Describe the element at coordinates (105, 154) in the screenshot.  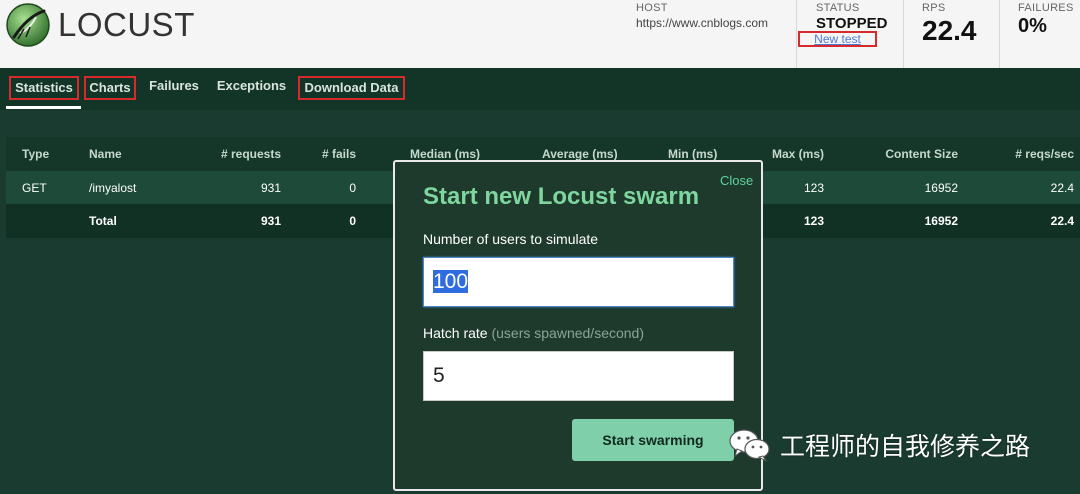
I see `column-header: Name` at that location.